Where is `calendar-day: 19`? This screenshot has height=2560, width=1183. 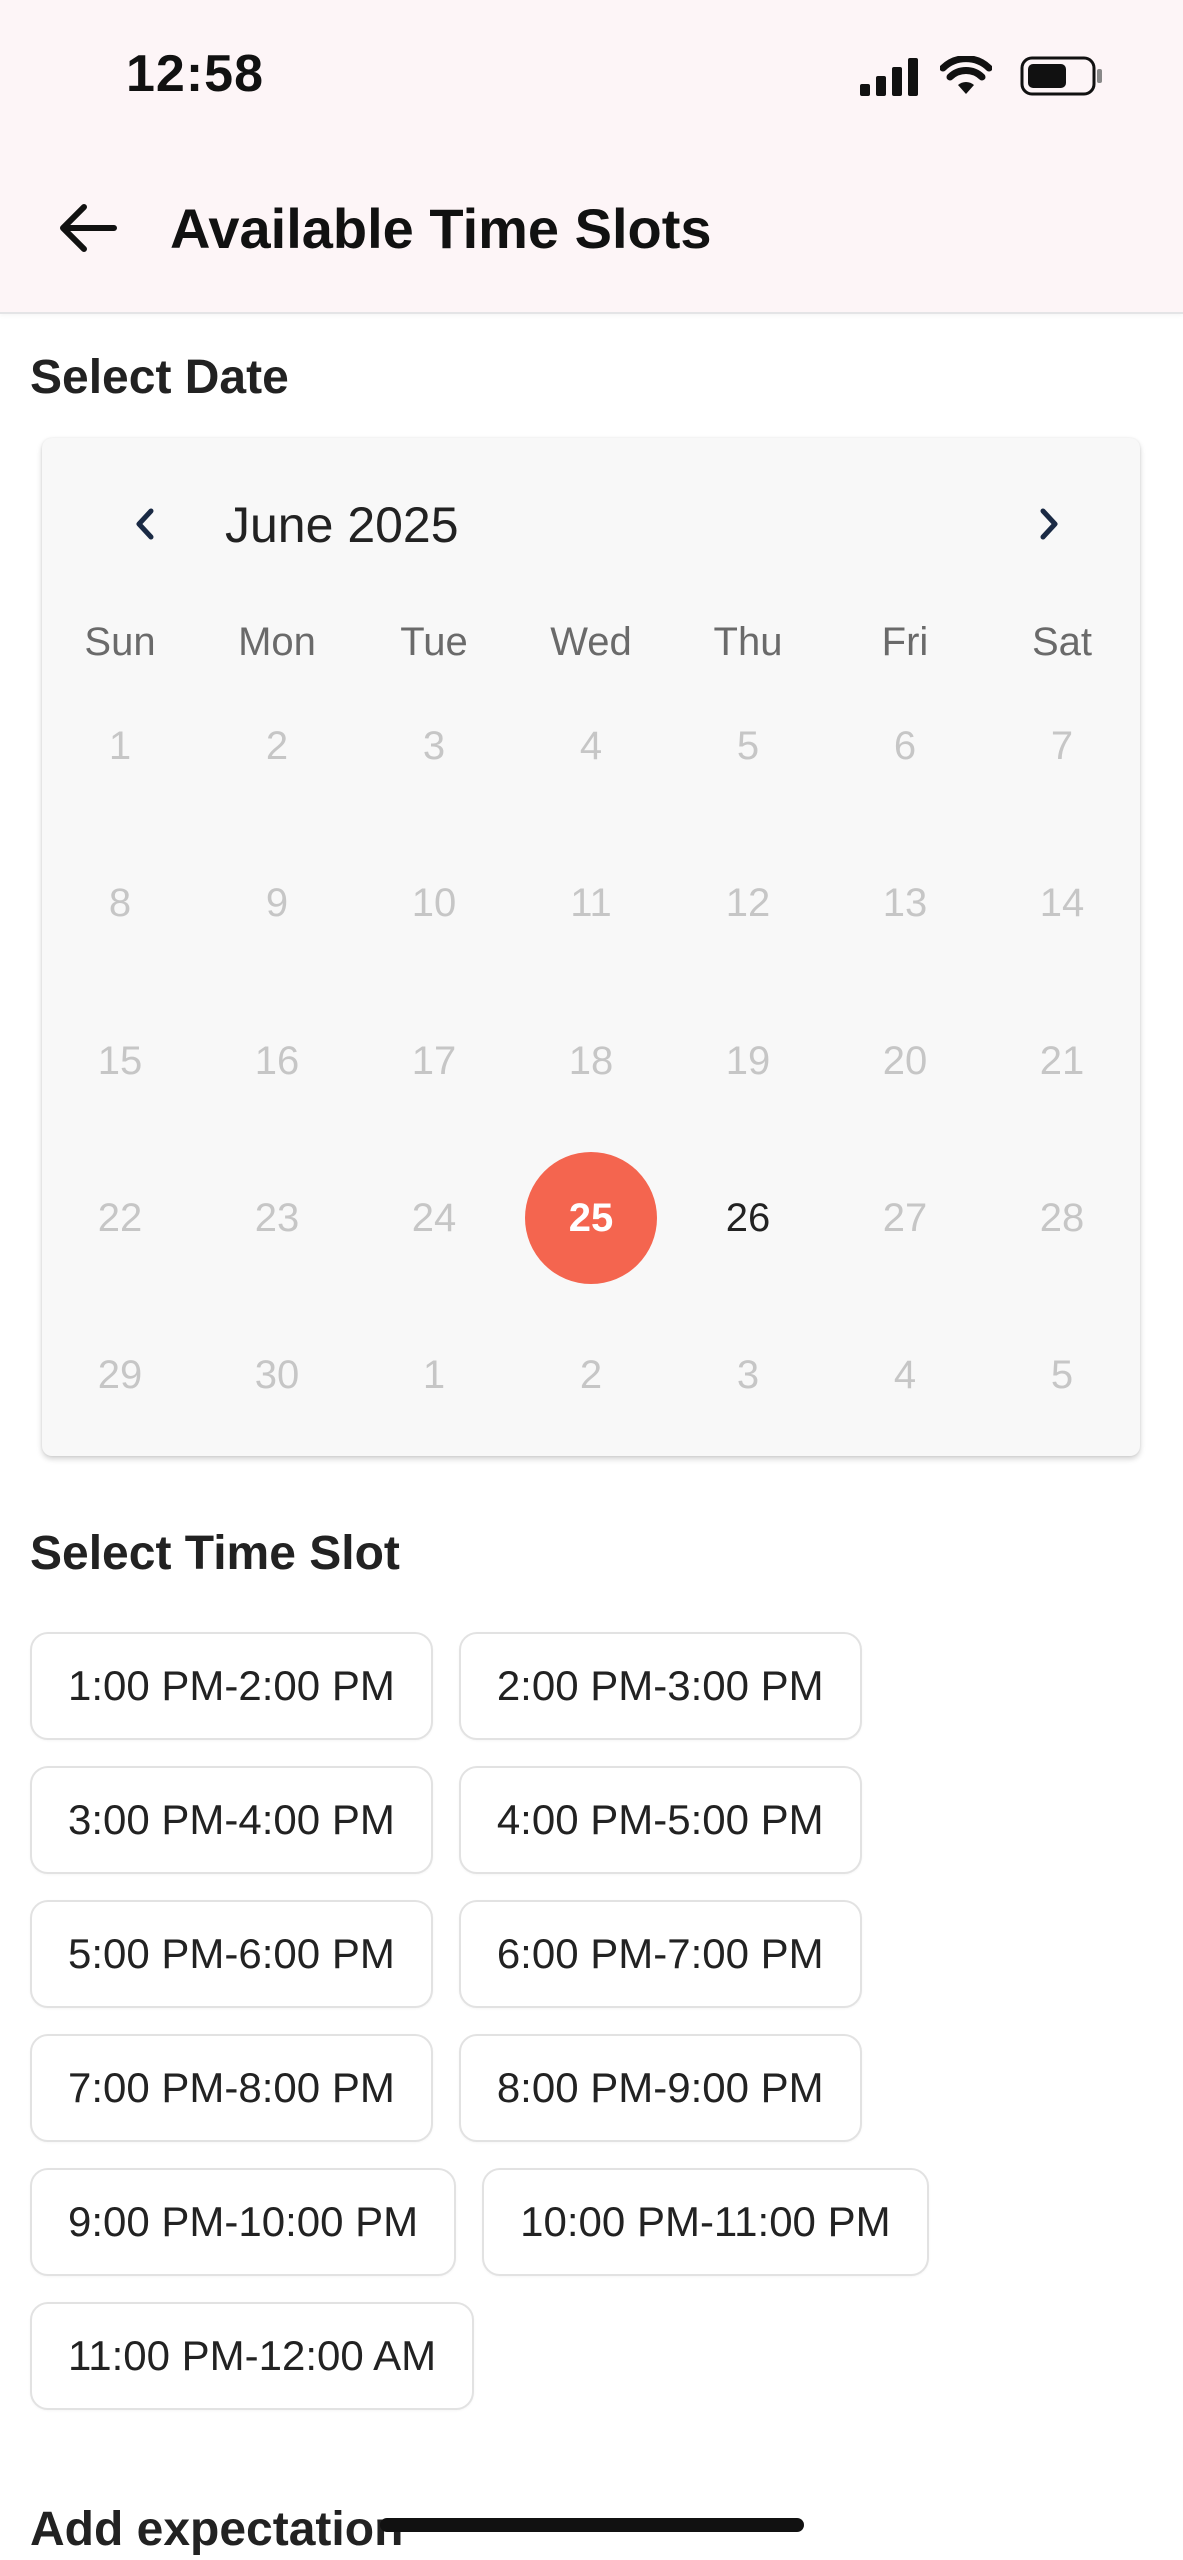 calendar-day: 19 is located at coordinates (748, 1060).